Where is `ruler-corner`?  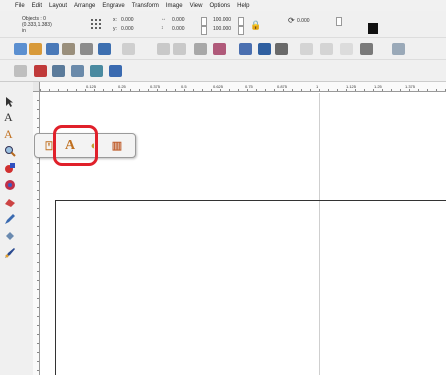
ruler-corner is located at coordinates (36, 87).